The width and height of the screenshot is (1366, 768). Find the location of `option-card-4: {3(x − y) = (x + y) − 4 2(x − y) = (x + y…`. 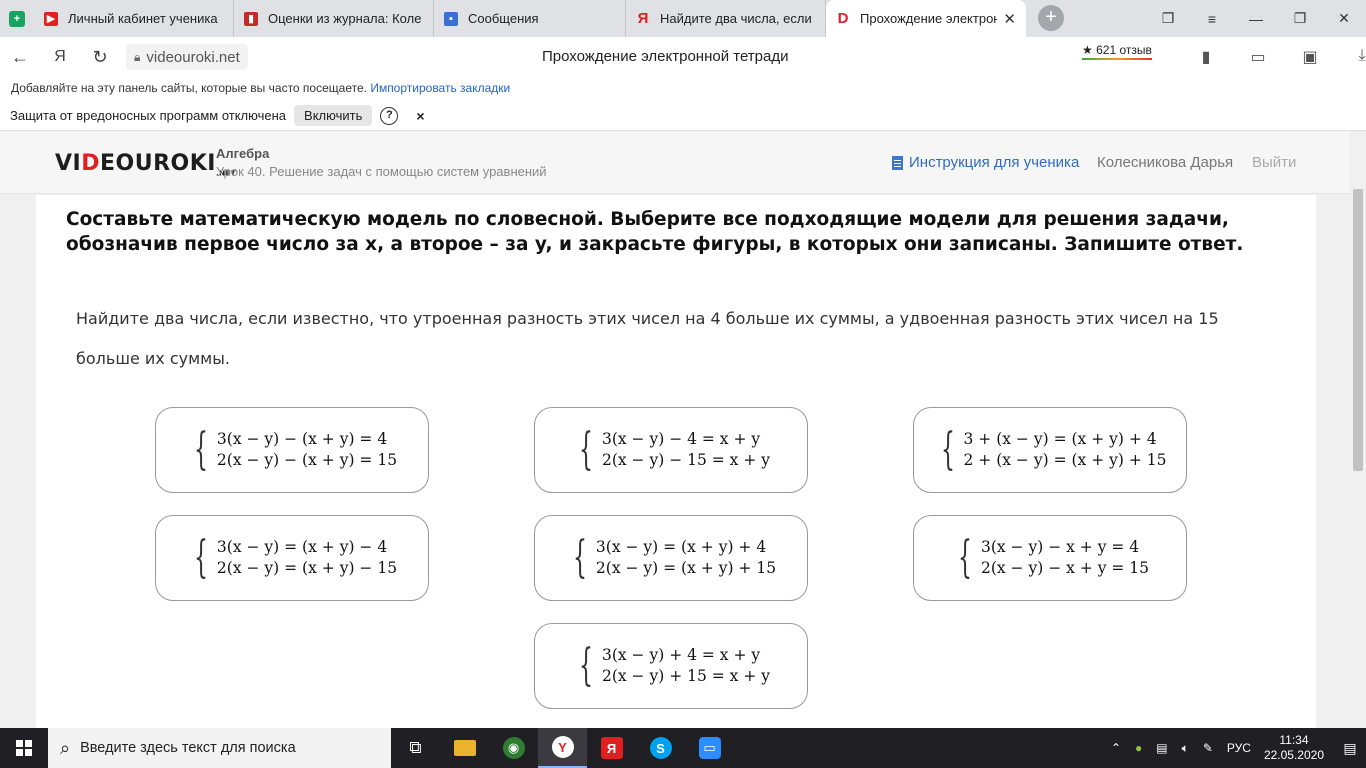

option-card-4: {3(x − y) = (x + y) − 4 2(x − y) = (x + y… is located at coordinates (292, 558).